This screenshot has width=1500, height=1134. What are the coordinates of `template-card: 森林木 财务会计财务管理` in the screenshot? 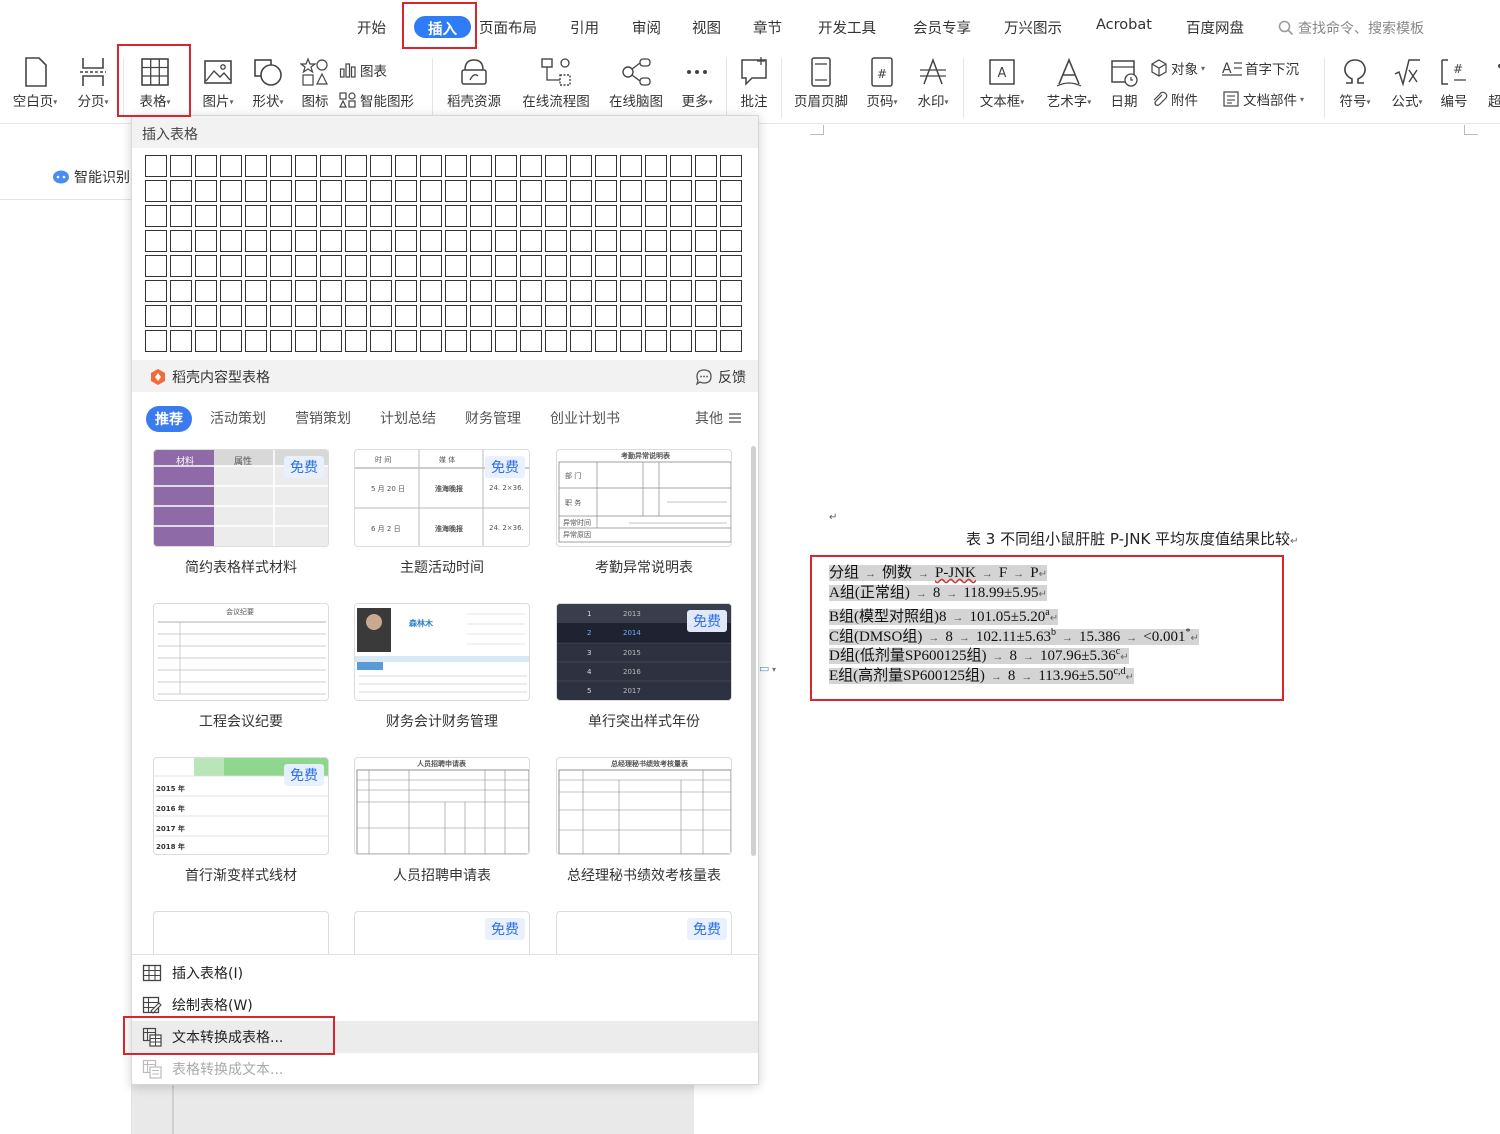 It's located at (442, 667).